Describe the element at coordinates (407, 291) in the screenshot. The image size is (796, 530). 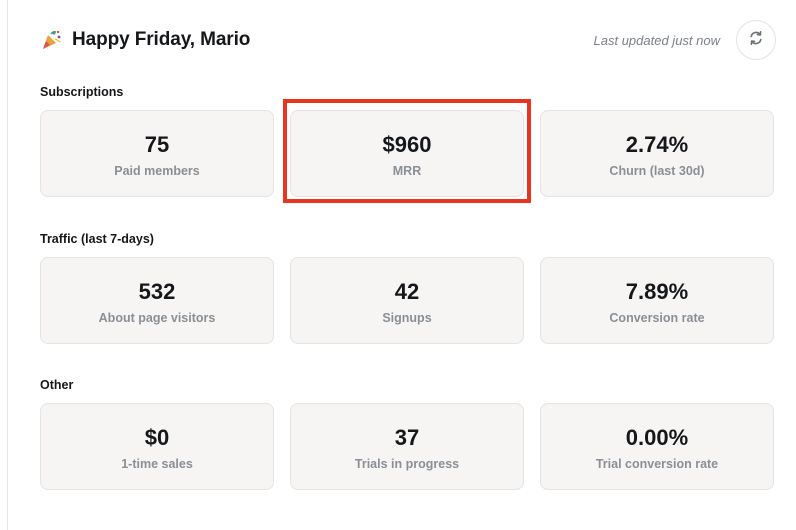
I see `stat-value: 42` at that location.